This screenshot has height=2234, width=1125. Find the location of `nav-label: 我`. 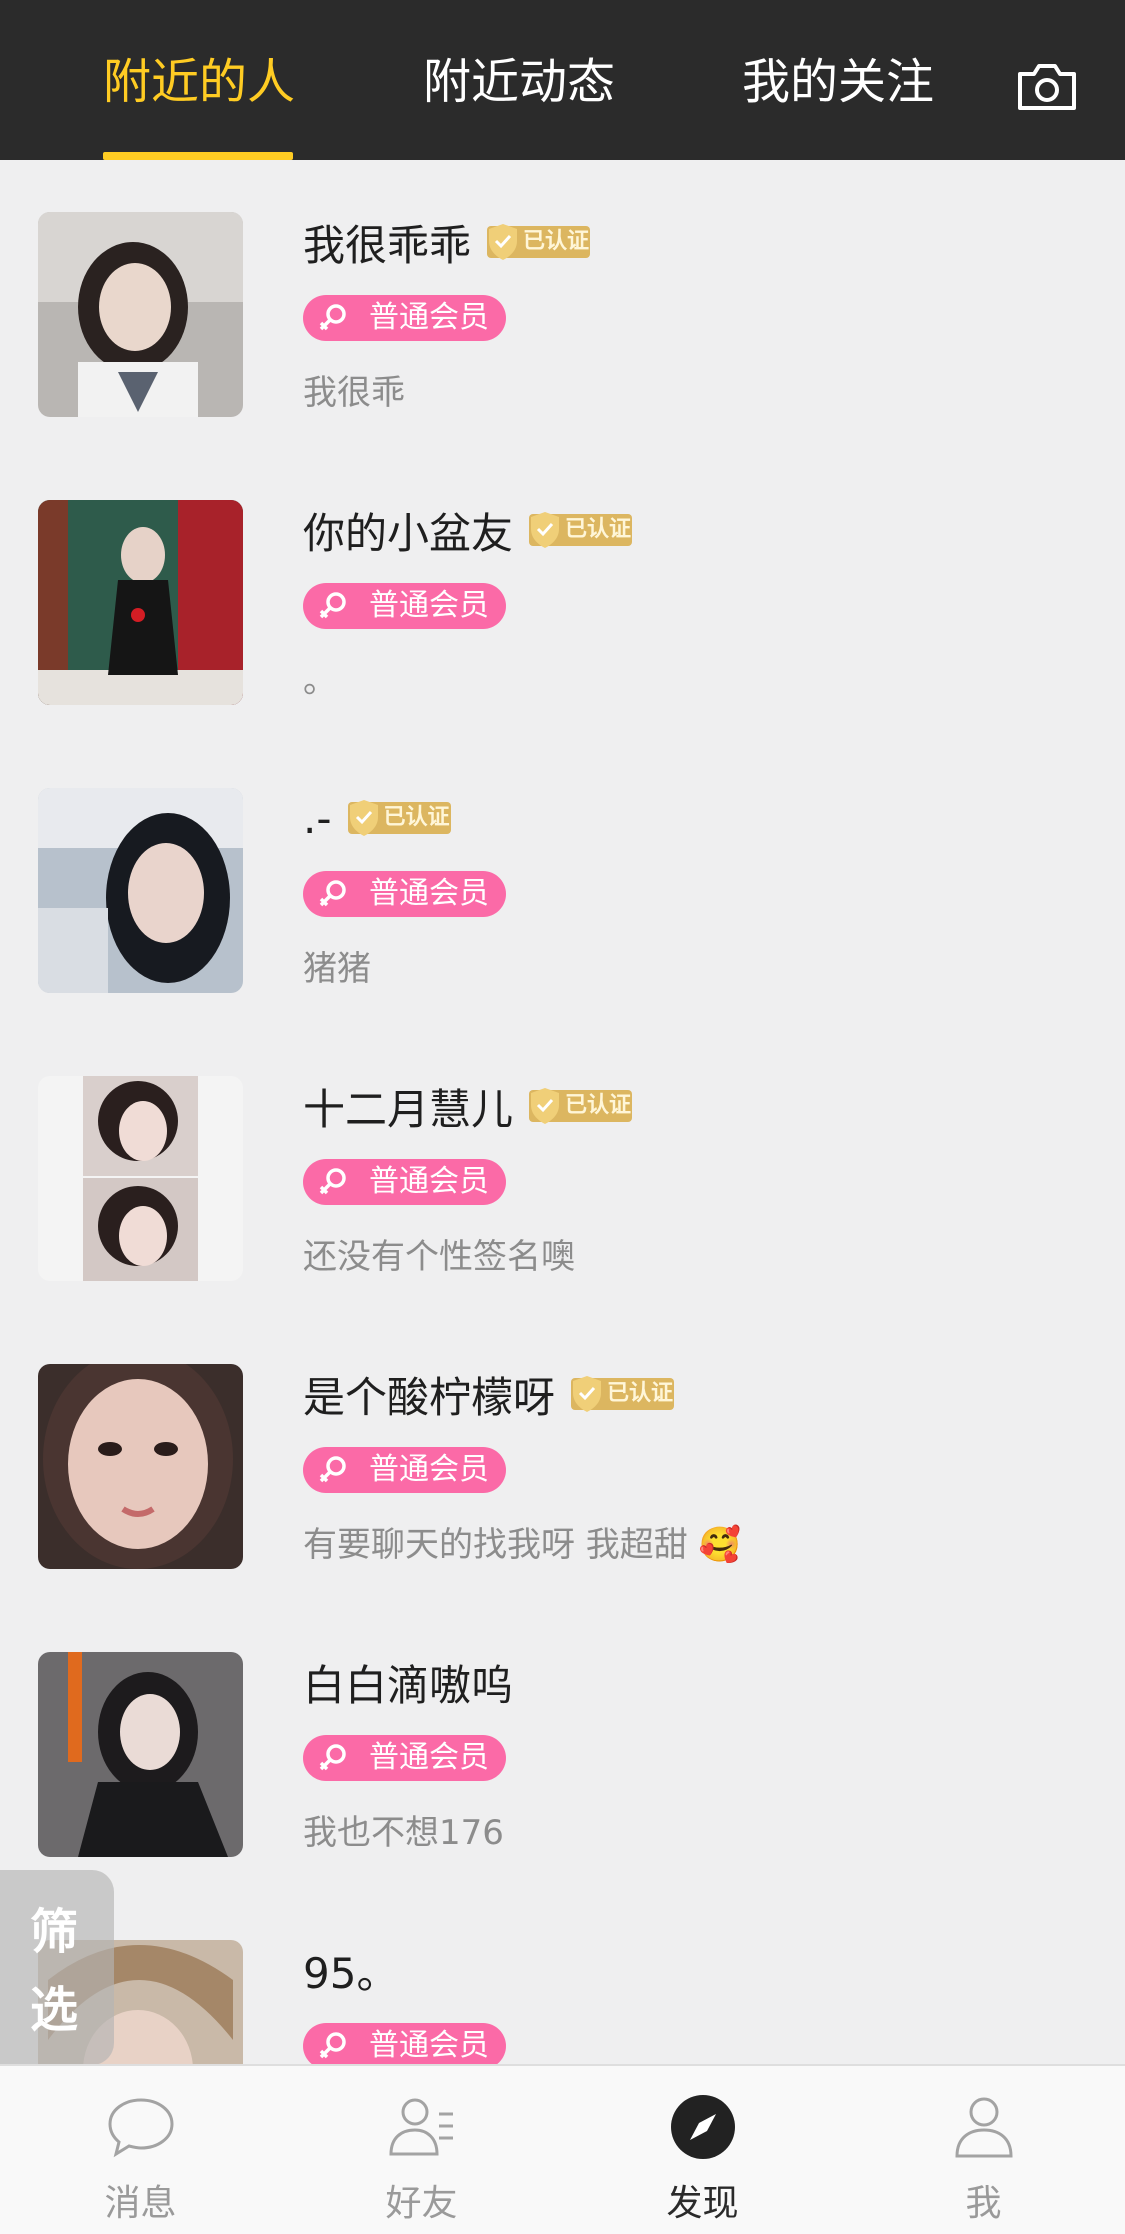

nav-label: 我 is located at coordinates (983, 2203).